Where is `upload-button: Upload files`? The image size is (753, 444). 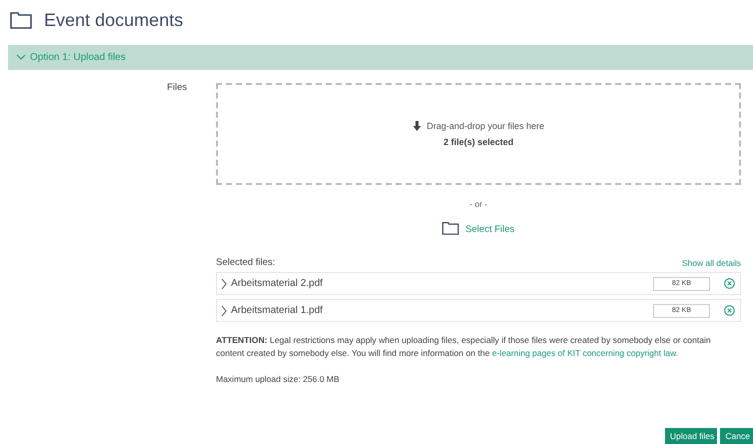 upload-button: Upload files is located at coordinates (691, 436).